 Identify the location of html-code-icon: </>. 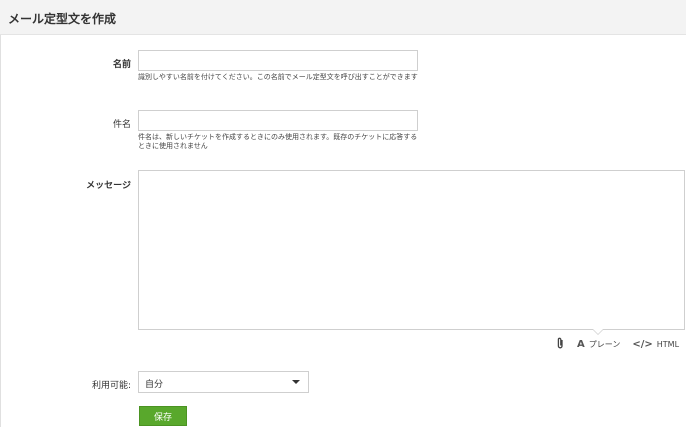
(642, 344).